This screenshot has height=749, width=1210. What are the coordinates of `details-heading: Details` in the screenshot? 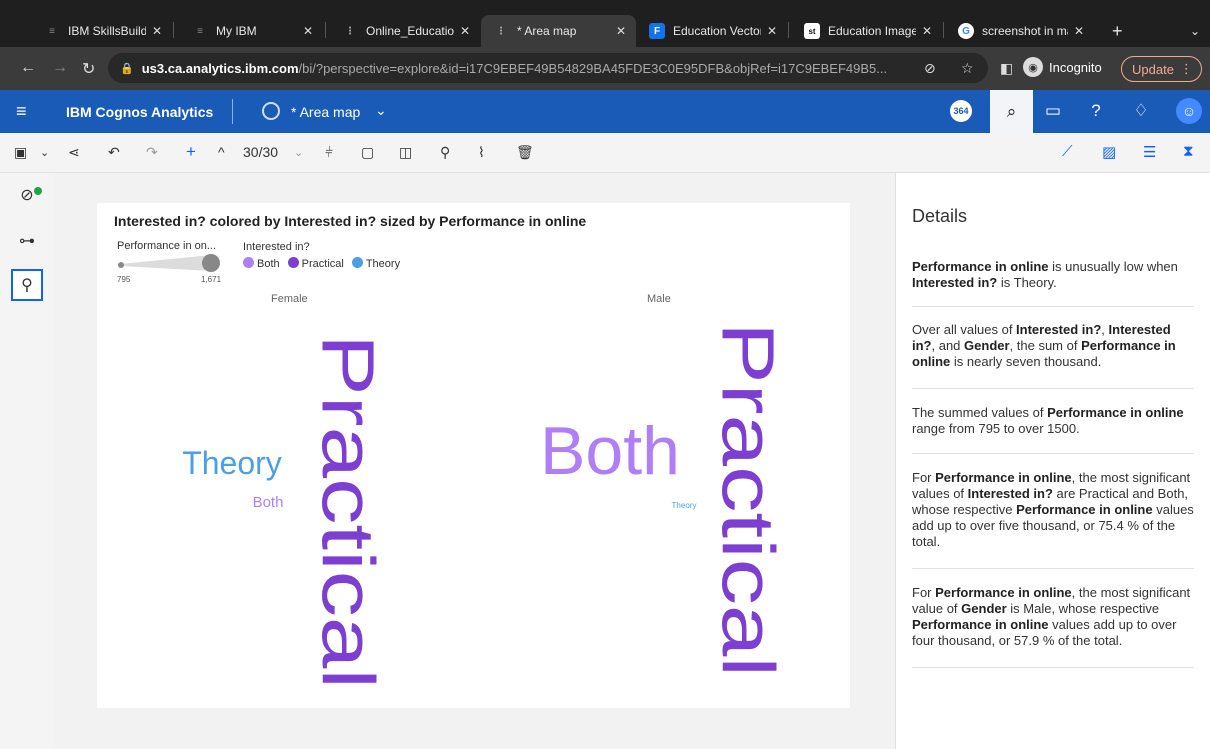 It's located at (940, 216).